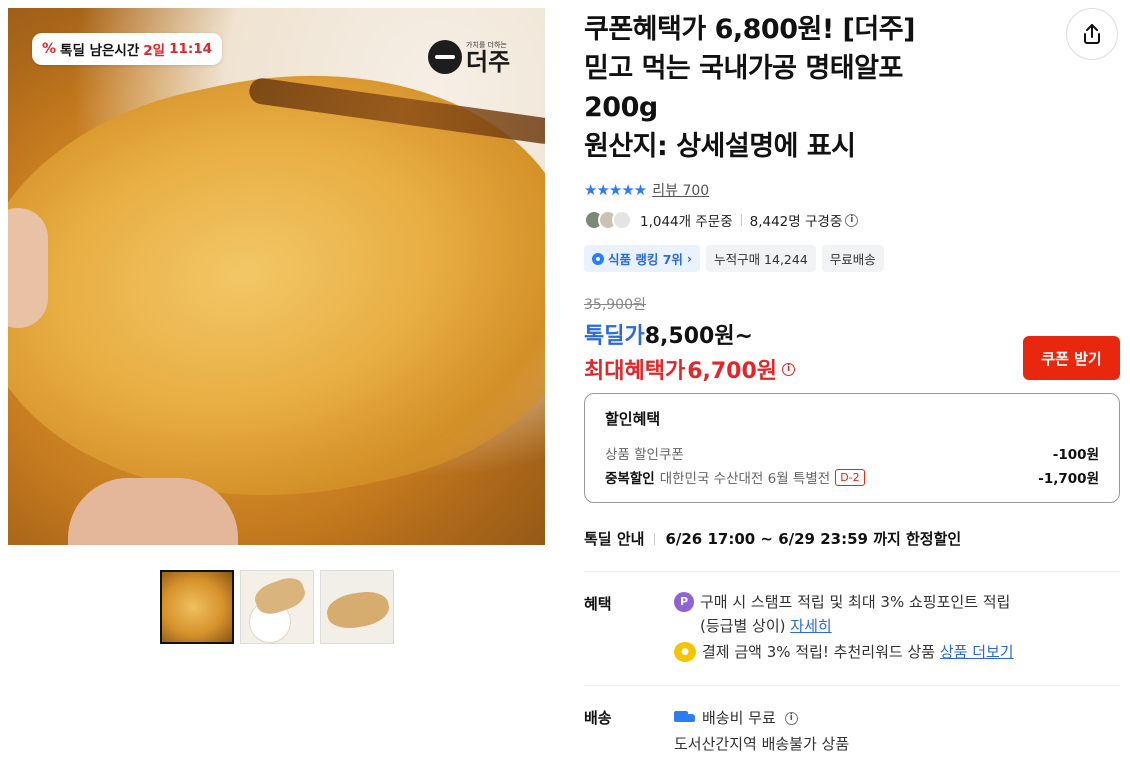 The height and width of the screenshot is (767, 1130). What do you see at coordinates (614, 539) in the screenshot?
I see `deal-guide-label: 톡딜 안내` at bounding box center [614, 539].